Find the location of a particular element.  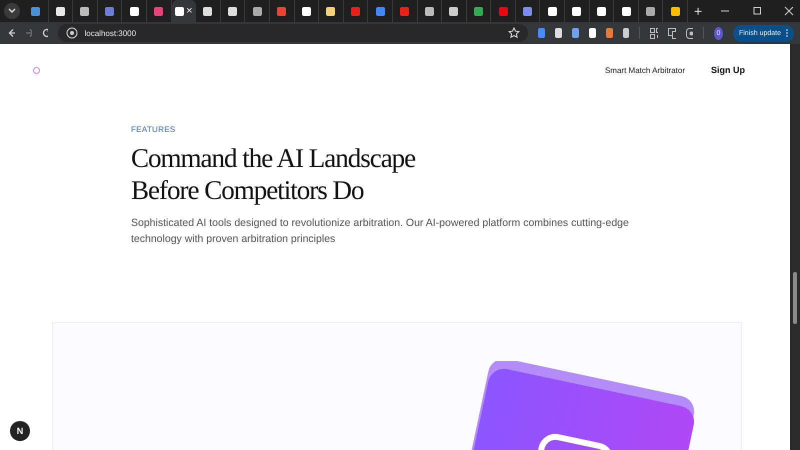

tab-search-button is located at coordinates (12, 11).